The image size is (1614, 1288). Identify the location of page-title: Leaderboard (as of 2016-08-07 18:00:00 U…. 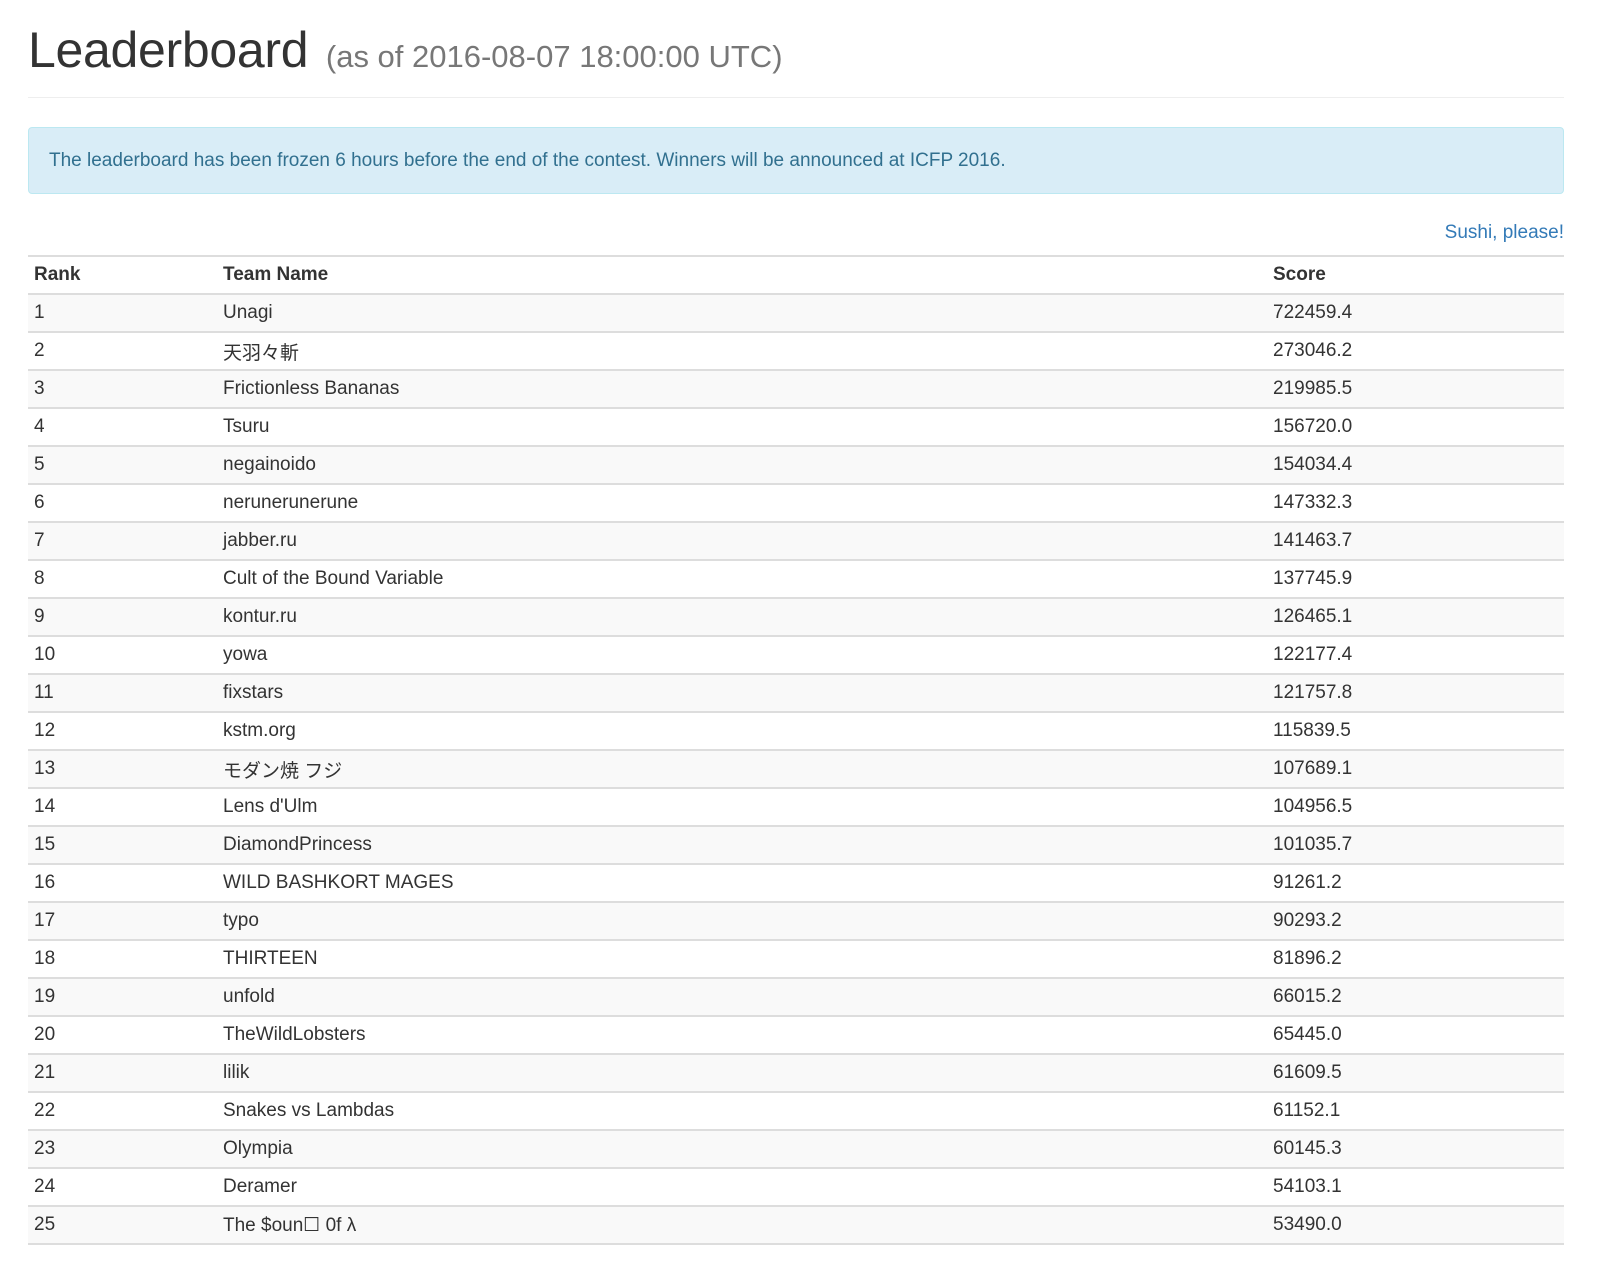
(796, 53).